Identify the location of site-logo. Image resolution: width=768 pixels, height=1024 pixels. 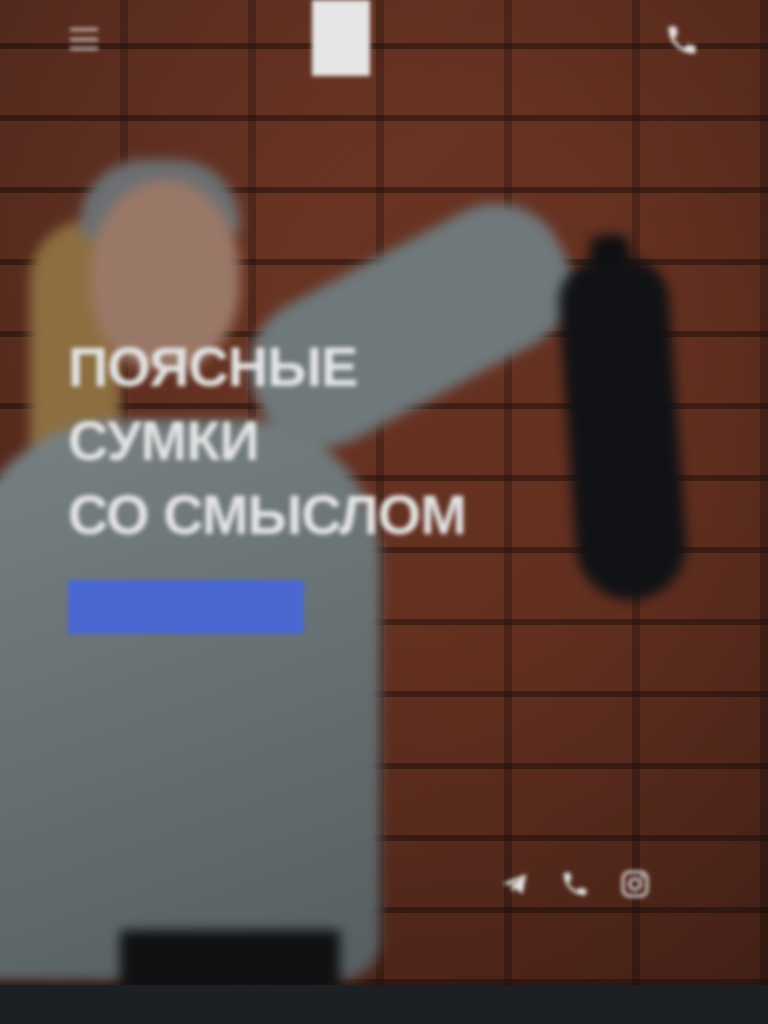
(344, 38).